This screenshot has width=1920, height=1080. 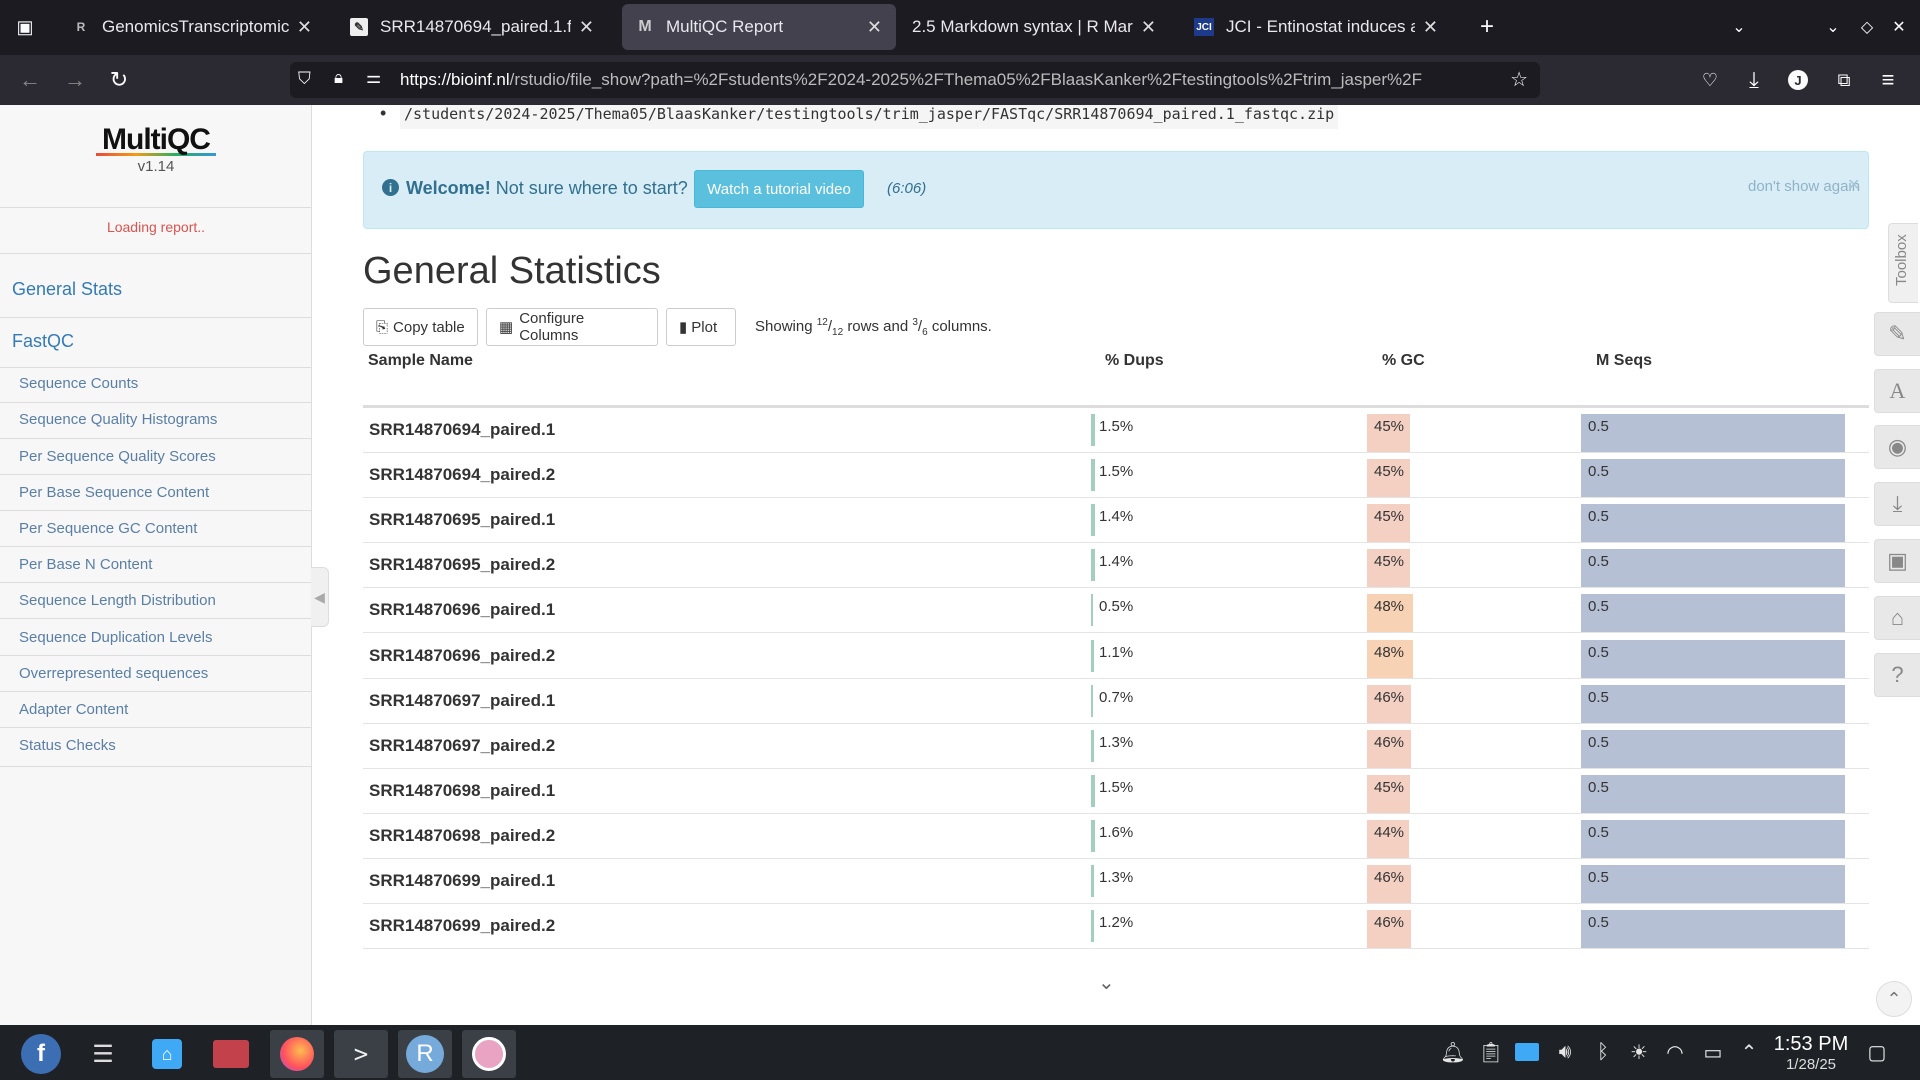 What do you see at coordinates (1844, 80) in the screenshot?
I see `extensions-icon: ⧉` at bounding box center [1844, 80].